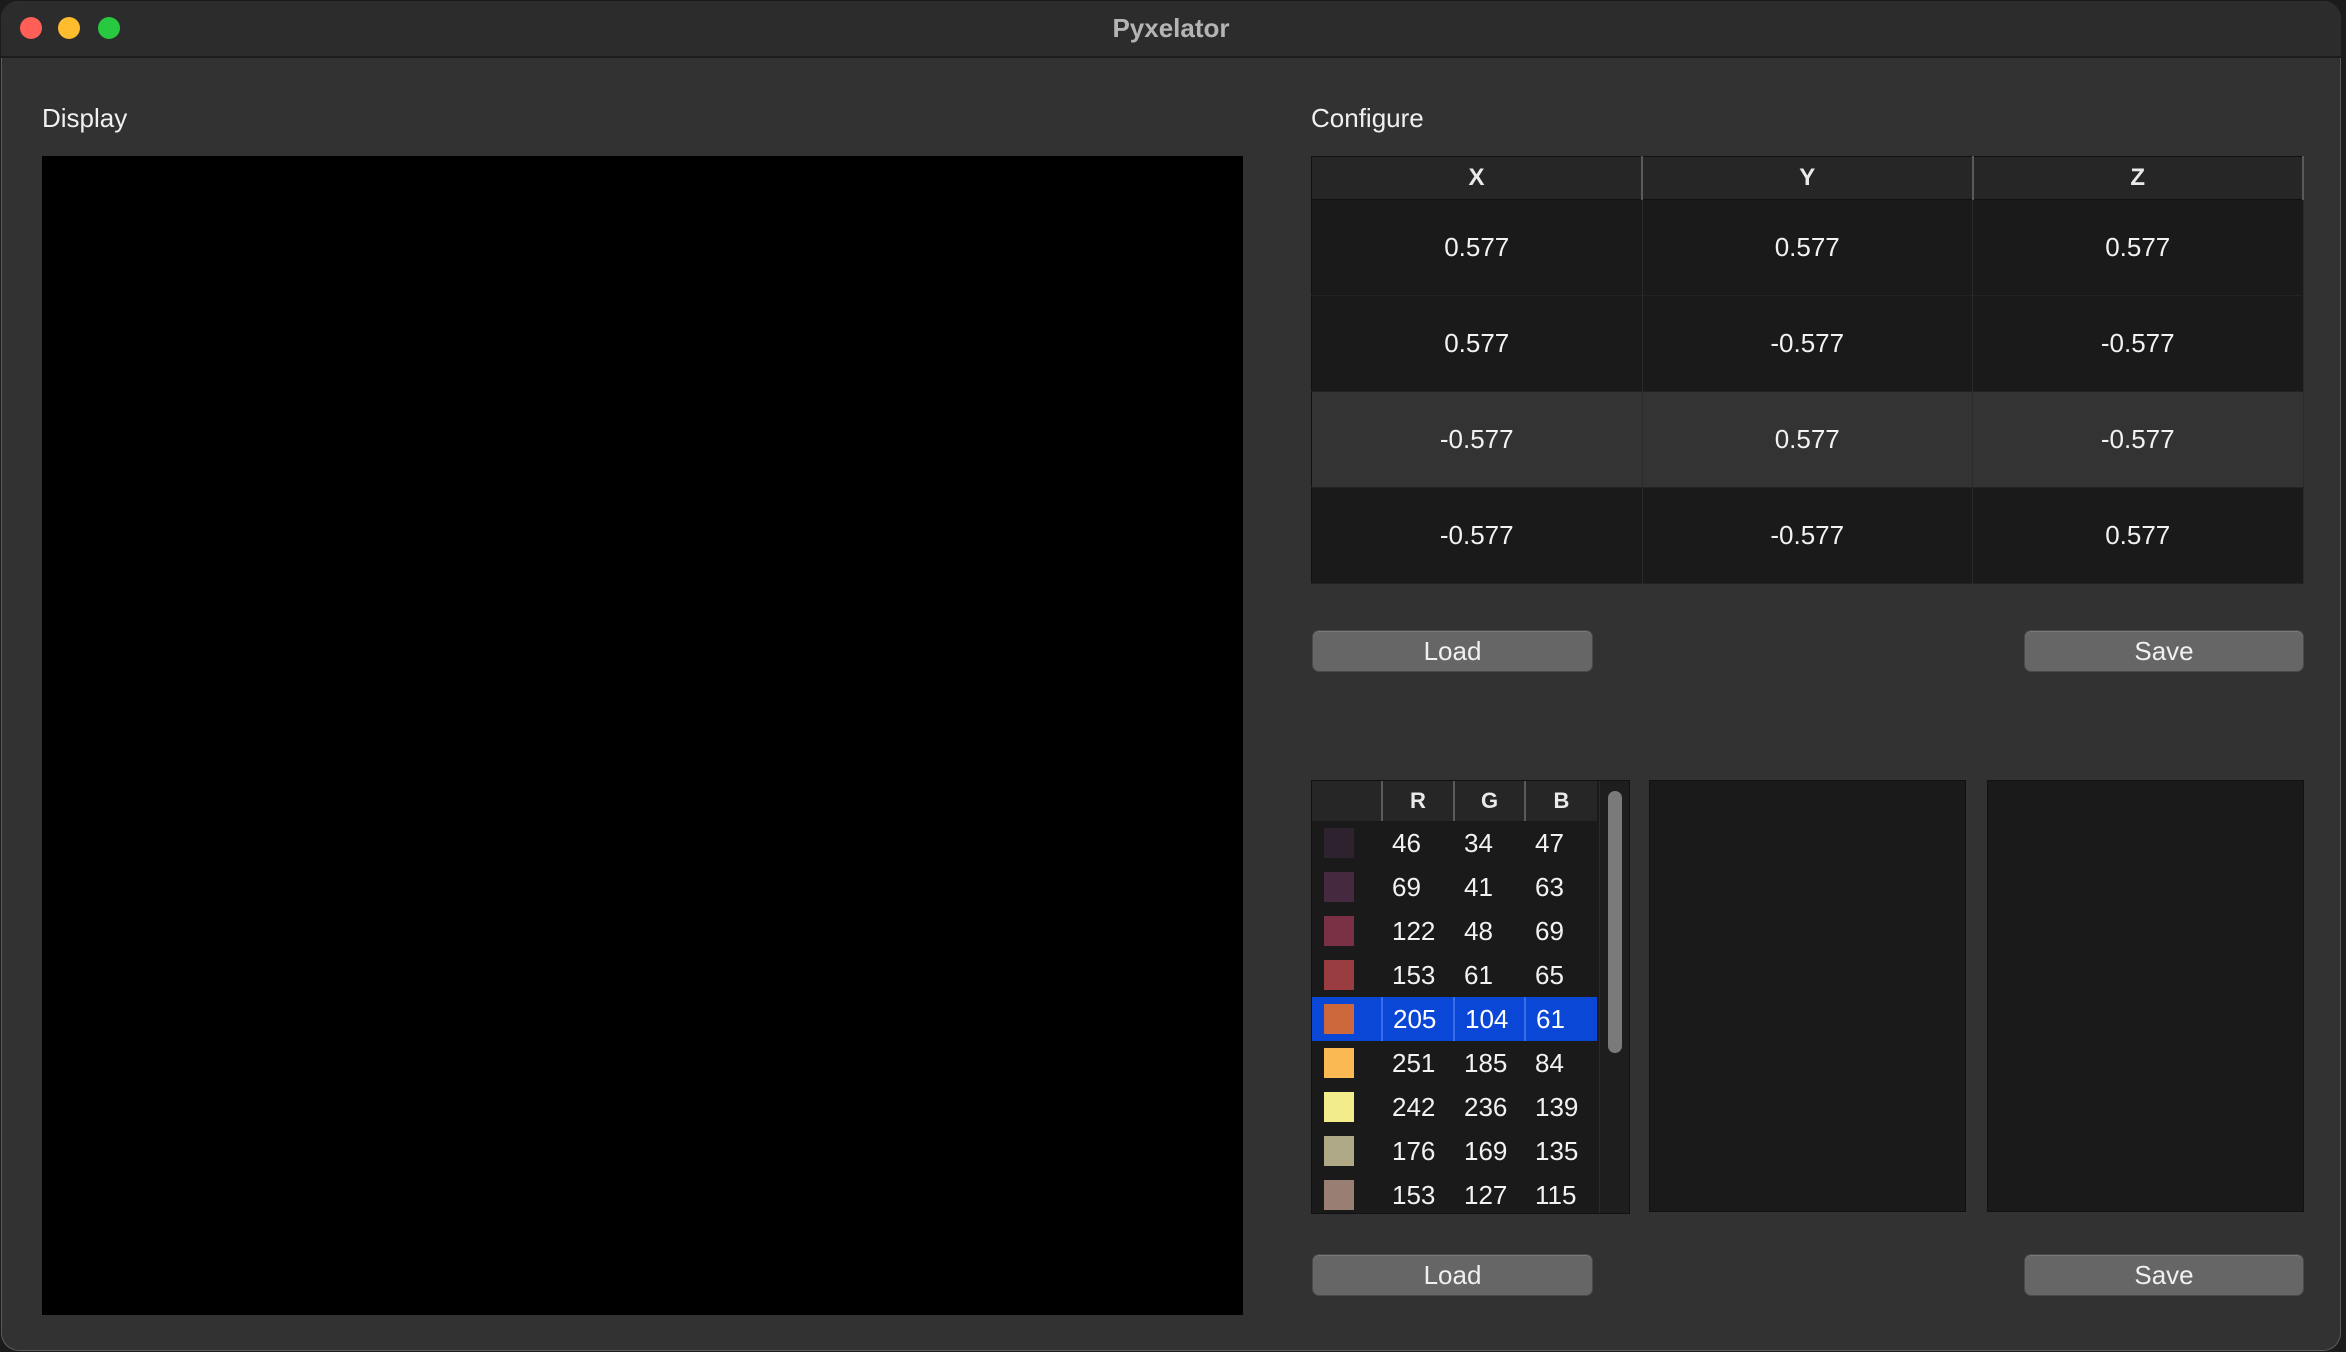 The width and height of the screenshot is (2346, 1352). What do you see at coordinates (1367, 118) in the screenshot?
I see `configure-label: Configure` at bounding box center [1367, 118].